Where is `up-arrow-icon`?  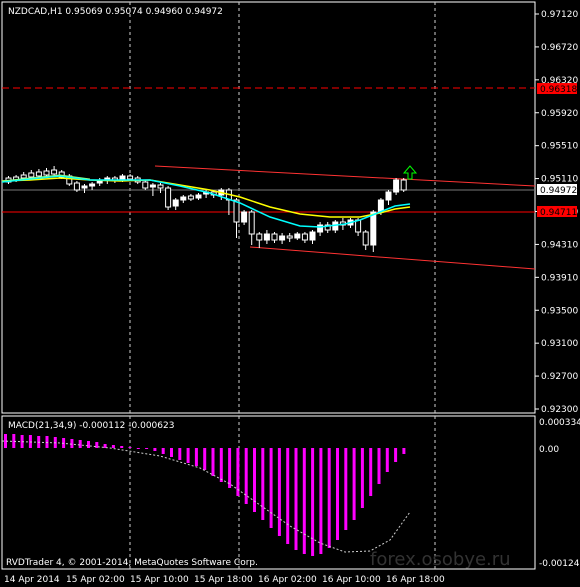
up-arrow-icon is located at coordinates (410, 172).